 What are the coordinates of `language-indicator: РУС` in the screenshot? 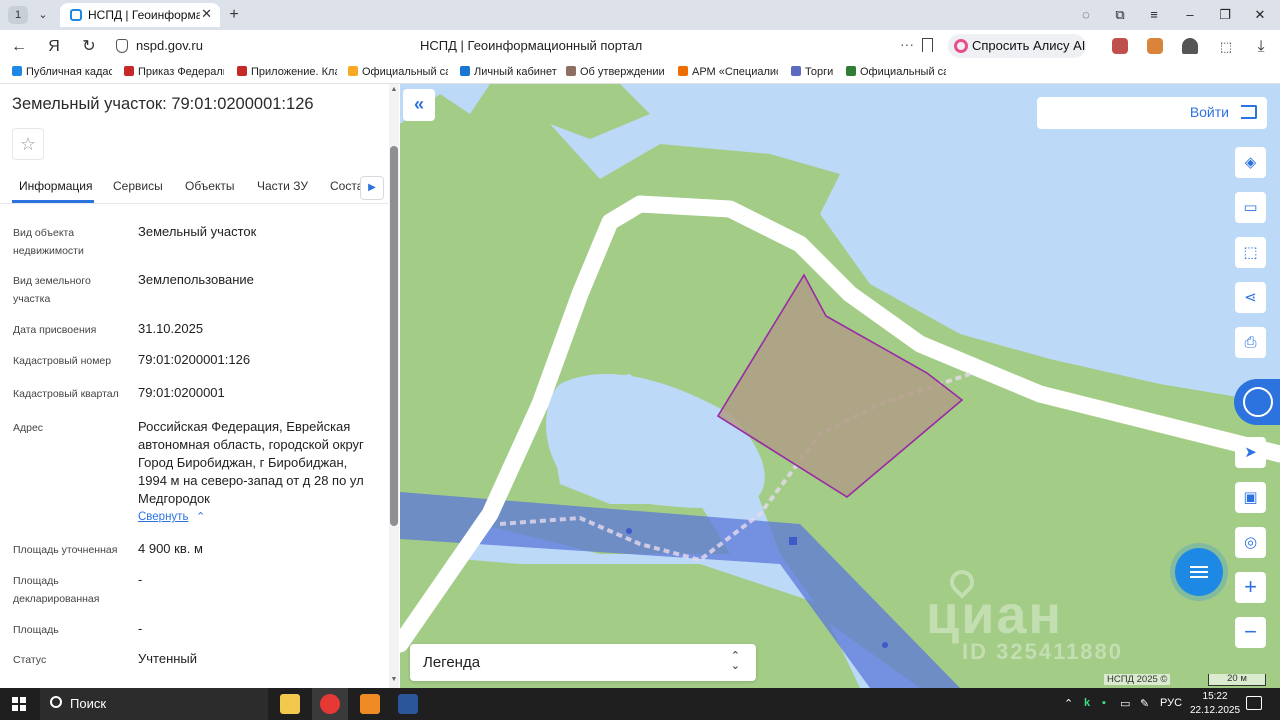 It's located at (1171, 703).